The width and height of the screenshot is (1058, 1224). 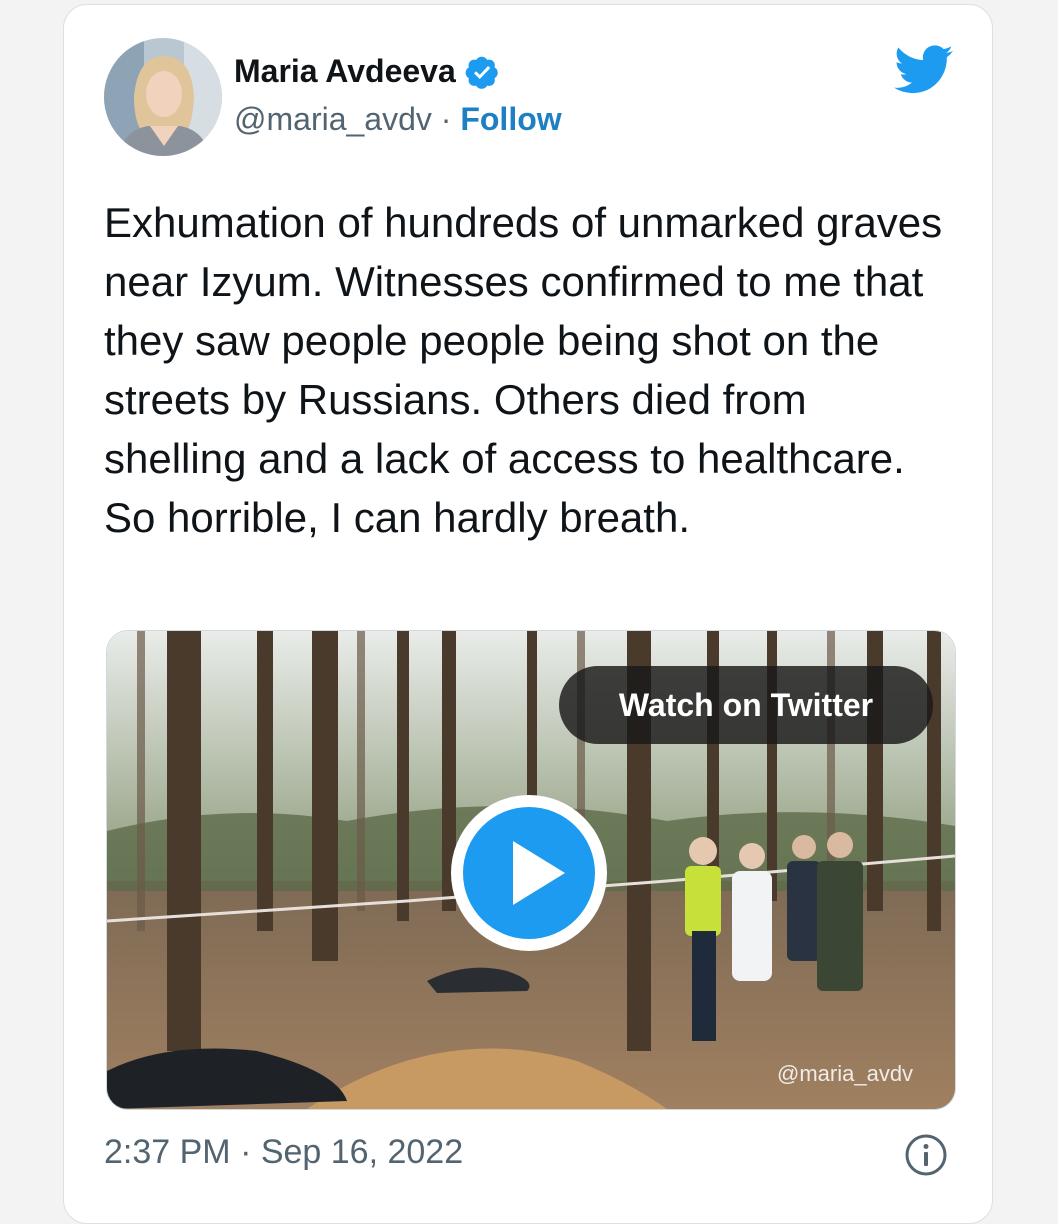 I want to click on author-row: Maria Avdeeva, so click(x=367, y=71).